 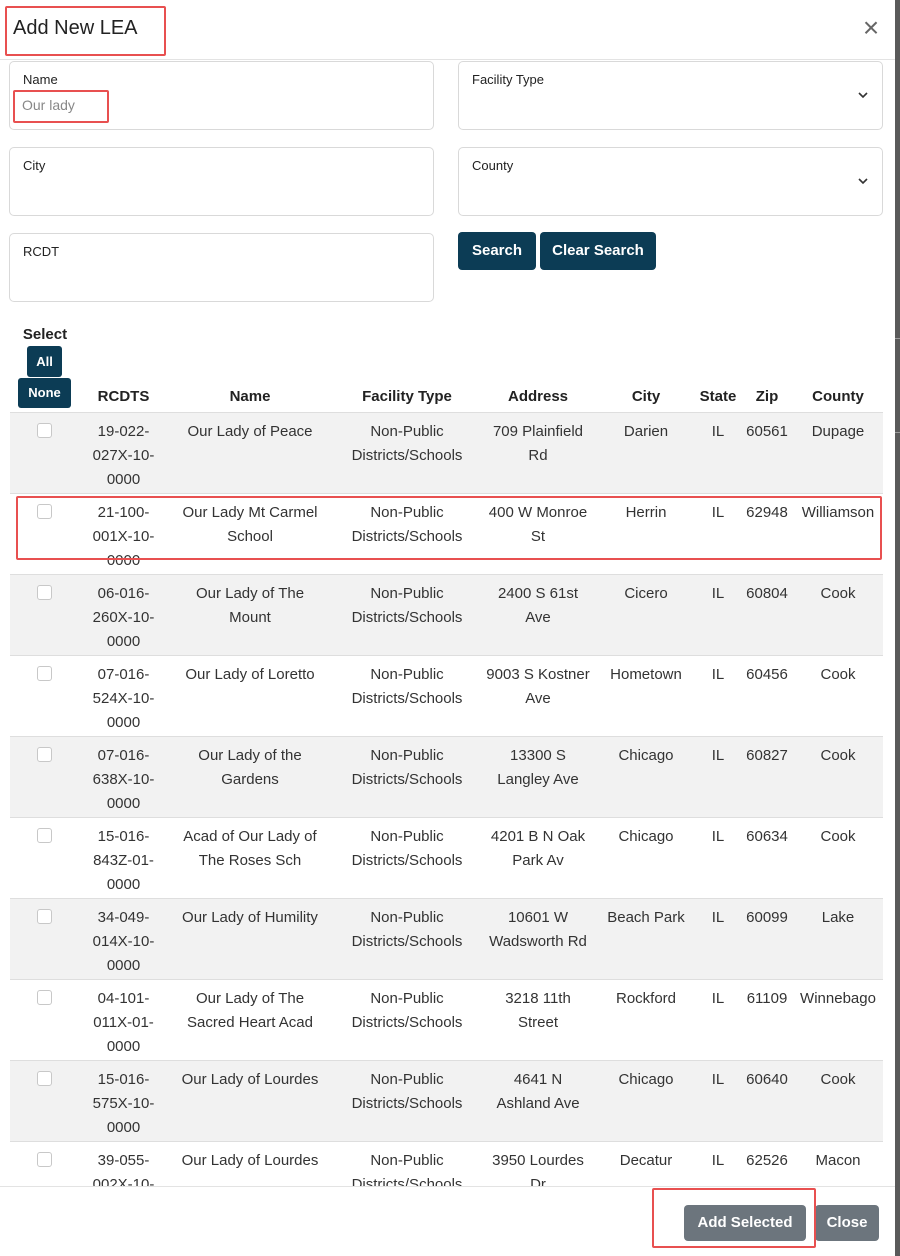 What do you see at coordinates (598, 251) in the screenshot?
I see `clear-search-button: Clear Search` at bounding box center [598, 251].